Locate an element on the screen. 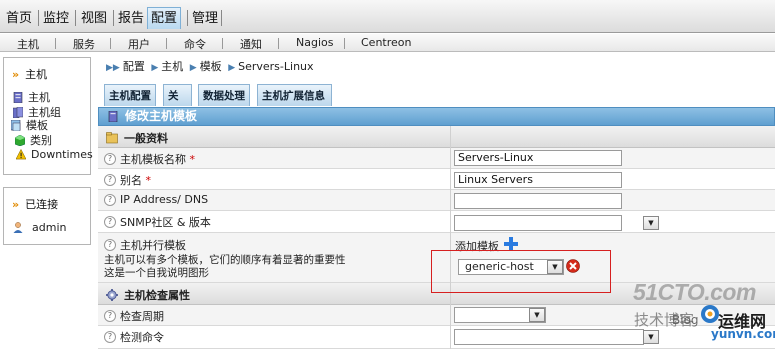 Image resolution: width=775 pixels, height=349 pixels. watermark-blog: Blog is located at coordinates (685, 320).